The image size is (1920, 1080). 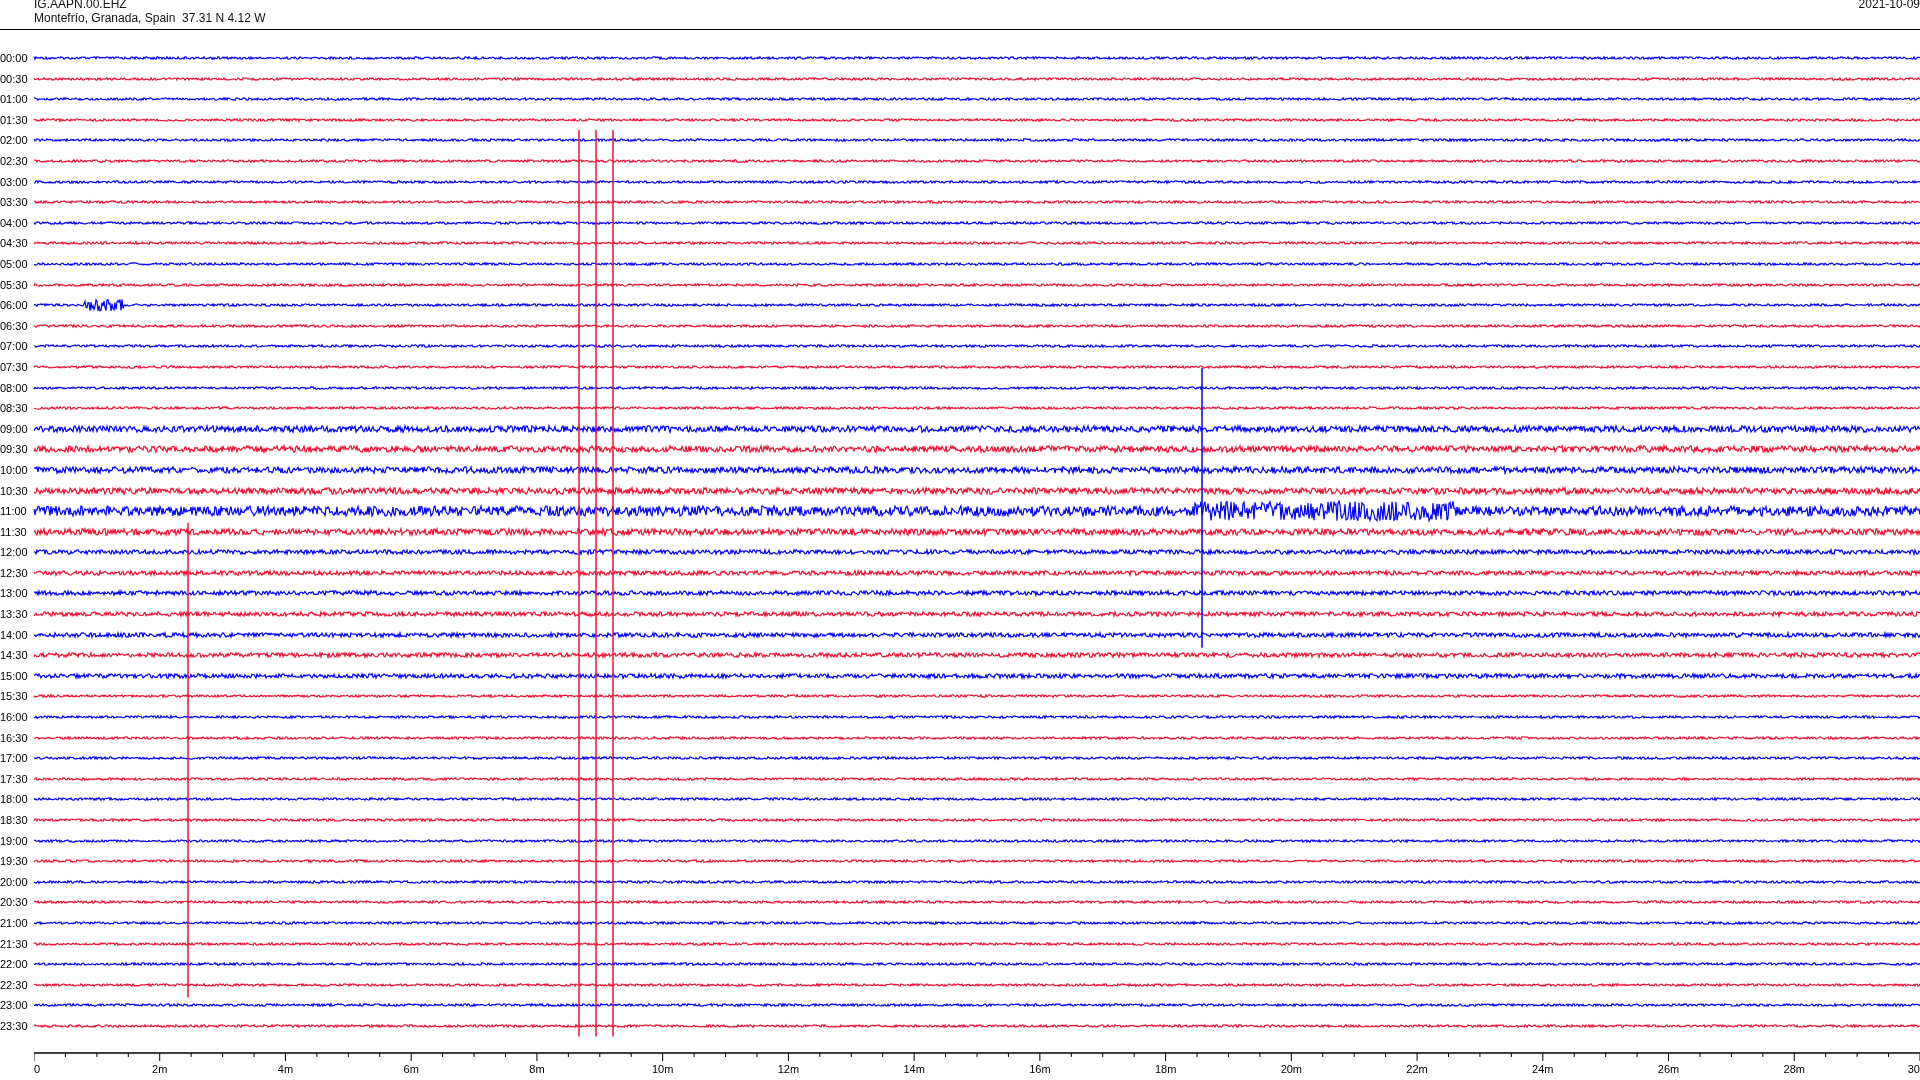 What do you see at coordinates (914, 1069) in the screenshot?
I see `axis-tick-label: 14m` at bounding box center [914, 1069].